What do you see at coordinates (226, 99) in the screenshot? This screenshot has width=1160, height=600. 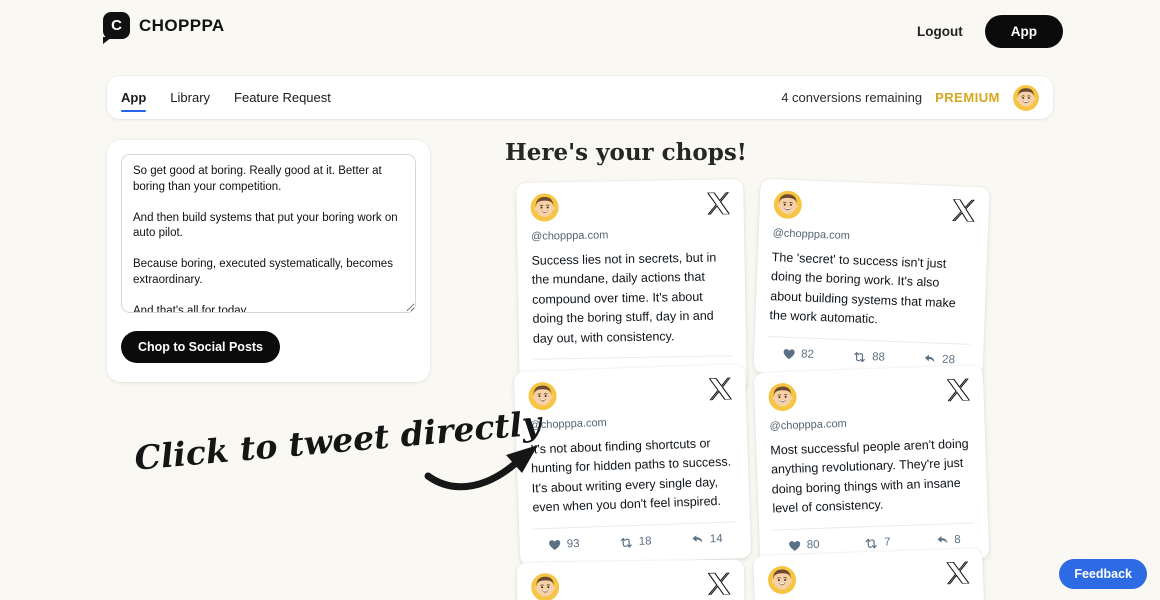 I see `nav-tabs: App Library Feature Request` at bounding box center [226, 99].